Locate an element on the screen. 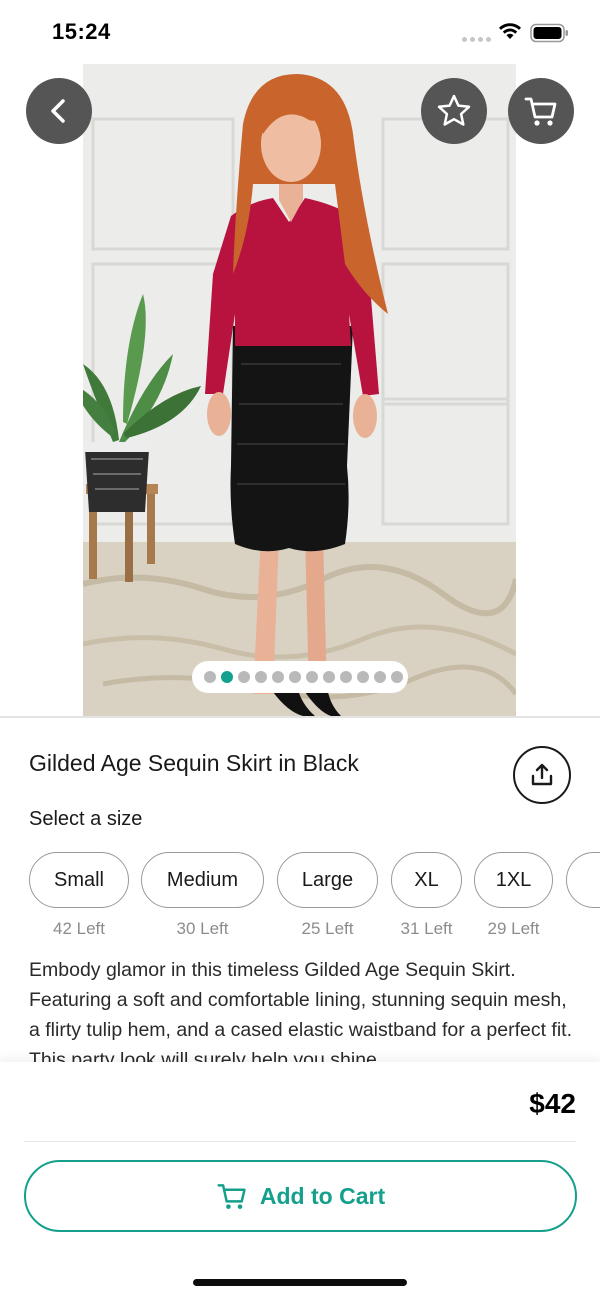 This screenshot has height=1299, width=600. product-price: $42 is located at coordinates (552, 1103).